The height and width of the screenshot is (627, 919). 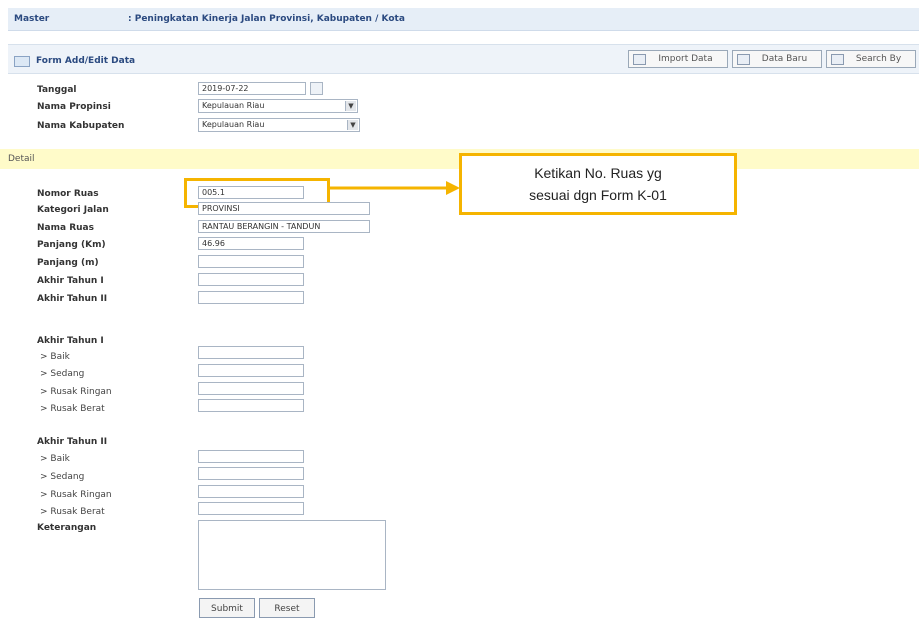 I want to click on akhir-tahun-2-input, so click(x=251, y=297).